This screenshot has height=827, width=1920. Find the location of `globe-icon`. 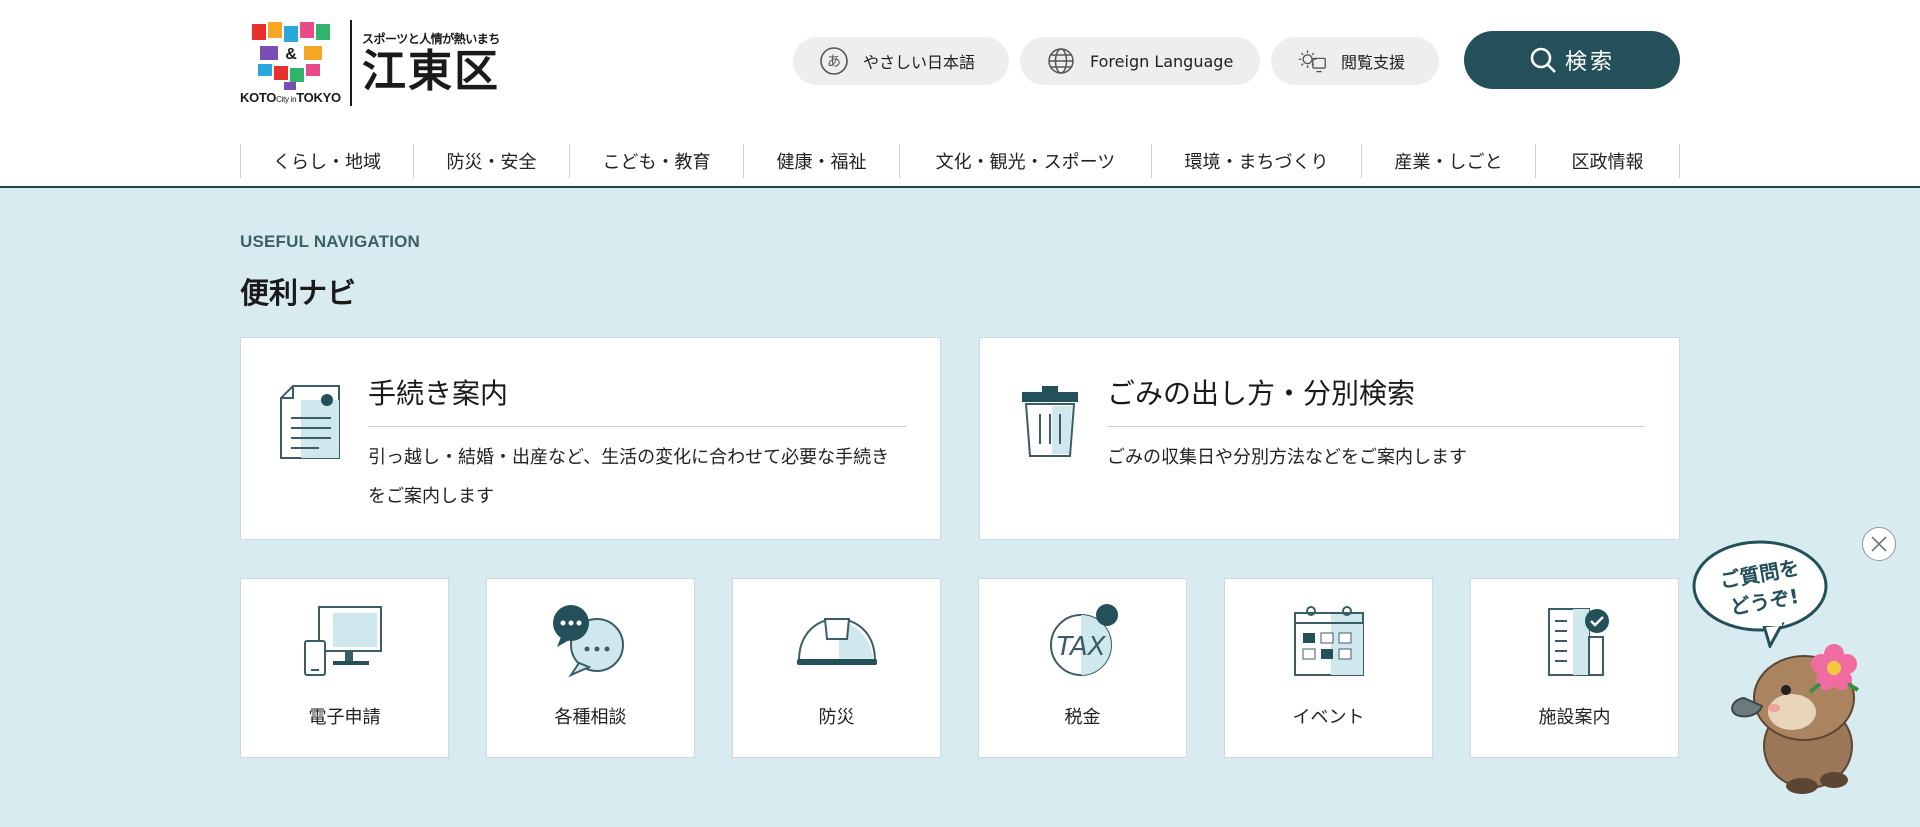

globe-icon is located at coordinates (1061, 61).